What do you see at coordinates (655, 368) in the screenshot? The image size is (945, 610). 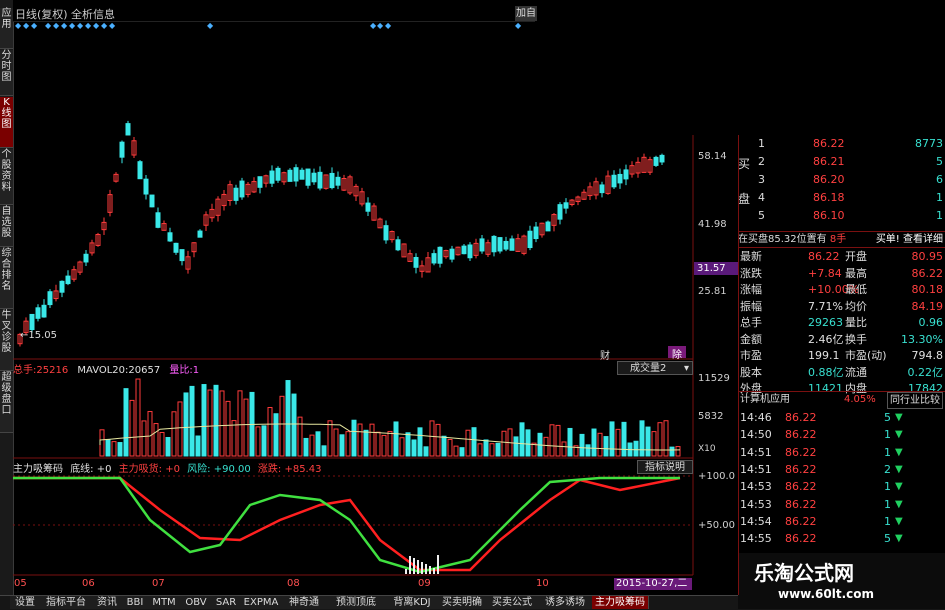 I see `volume-type-dropdown: 成交量2 ▾` at bounding box center [655, 368].